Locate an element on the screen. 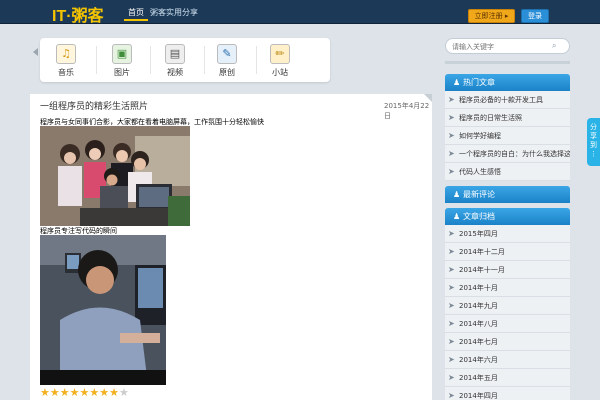  box-title: 最新评论 is located at coordinates (479, 194).